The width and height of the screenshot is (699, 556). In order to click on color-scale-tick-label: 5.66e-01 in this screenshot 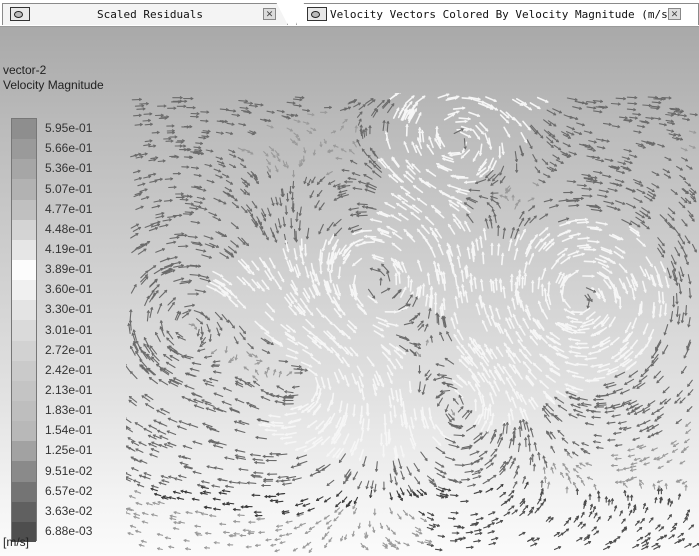, I will do `click(69, 148)`.